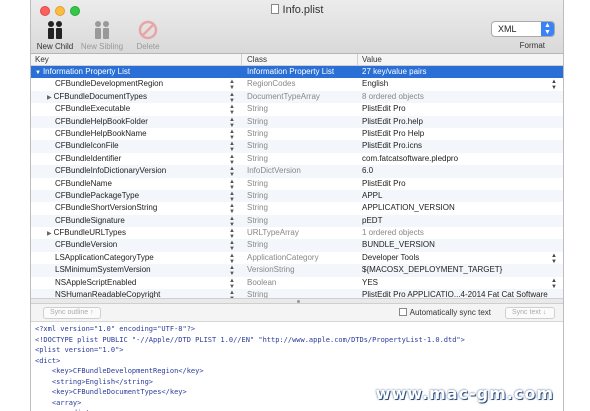 The height and width of the screenshot is (411, 590). Describe the element at coordinates (135, 134) in the screenshot. I see `row-key: CFBundleHelpBookName` at that location.